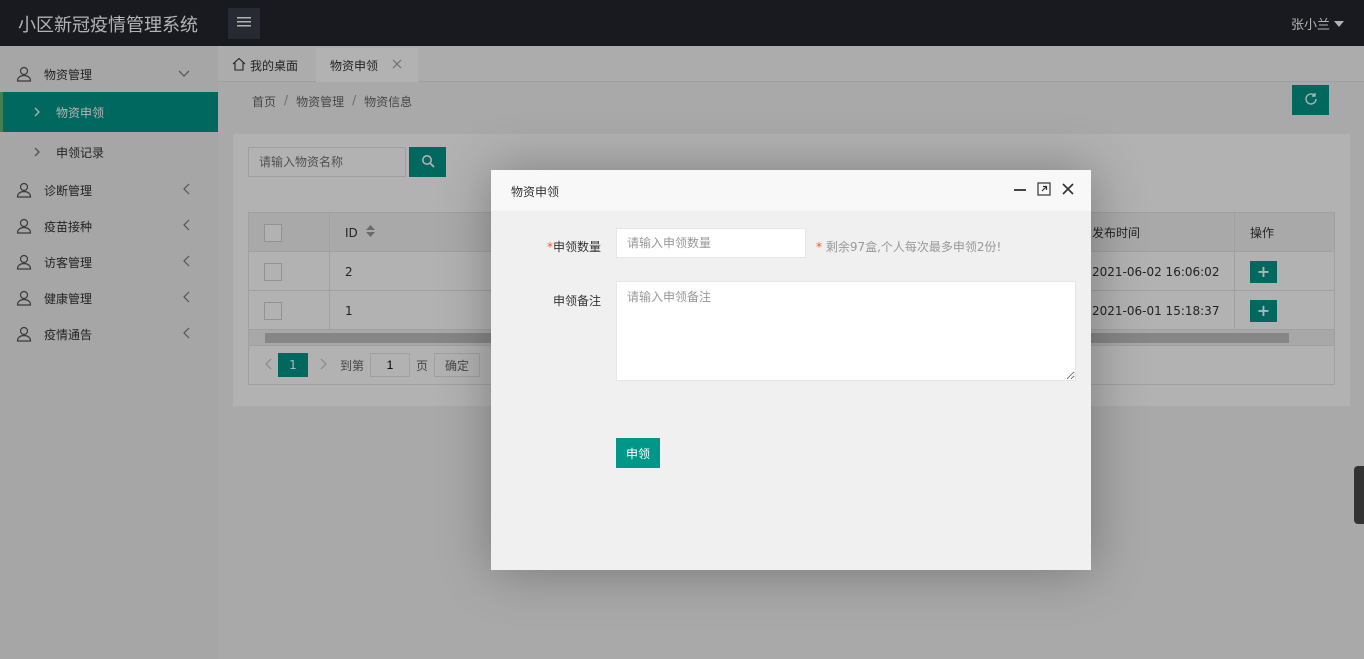  Describe the element at coordinates (546, 246) in the screenshot. I see `quantity-label: *申领数量` at that location.